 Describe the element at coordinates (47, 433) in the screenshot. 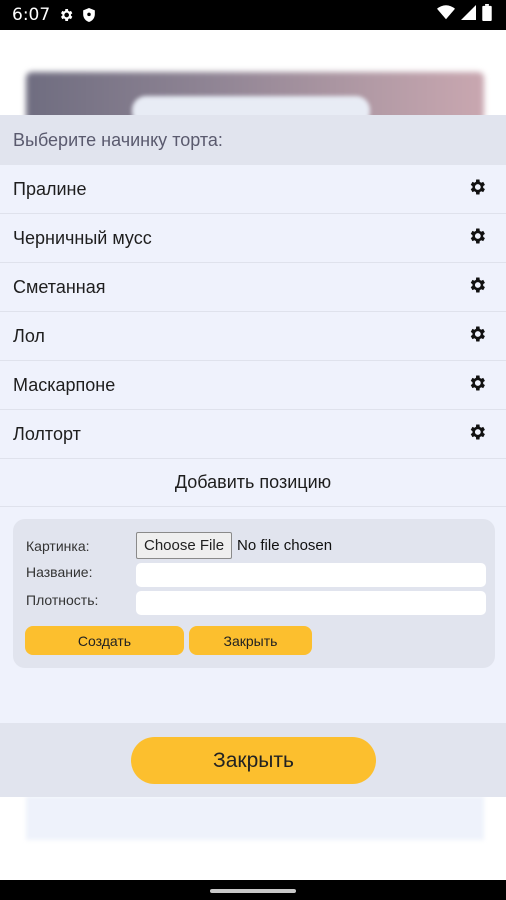

I see `list-item-label: Лолторт` at that location.